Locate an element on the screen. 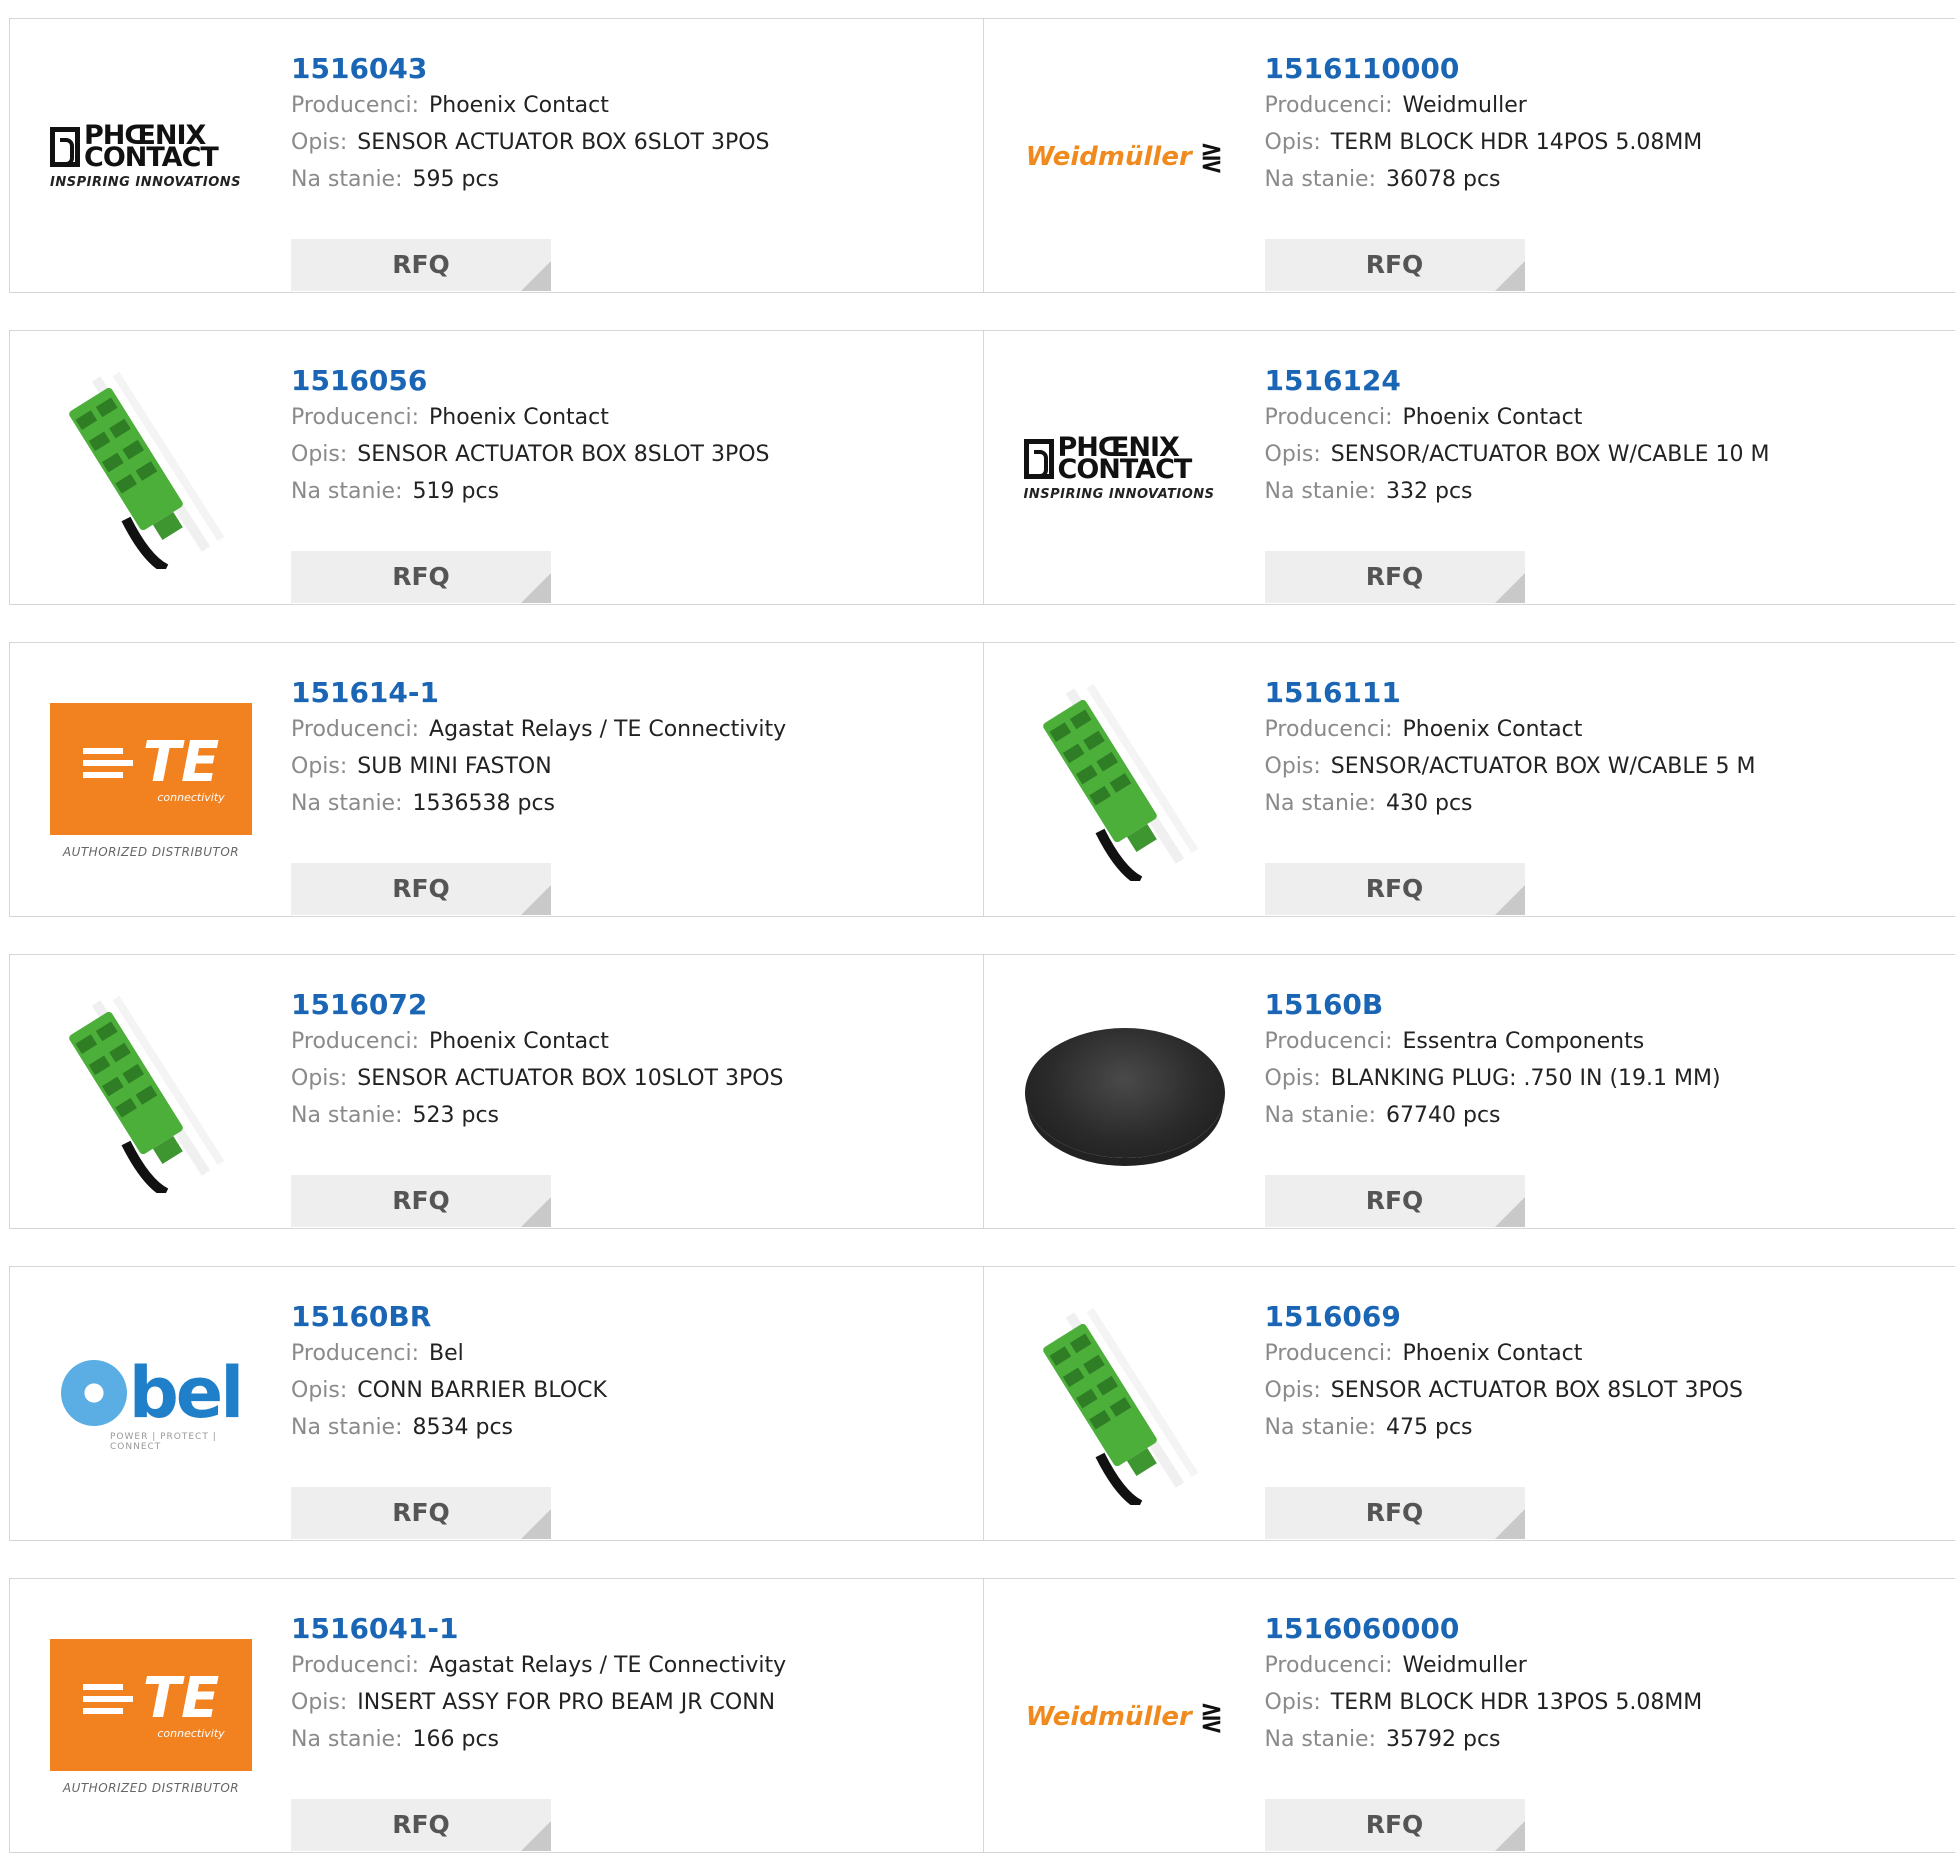  bel-logo: bel POWER | PROTECT | CONNECT is located at coordinates (151, 1405).